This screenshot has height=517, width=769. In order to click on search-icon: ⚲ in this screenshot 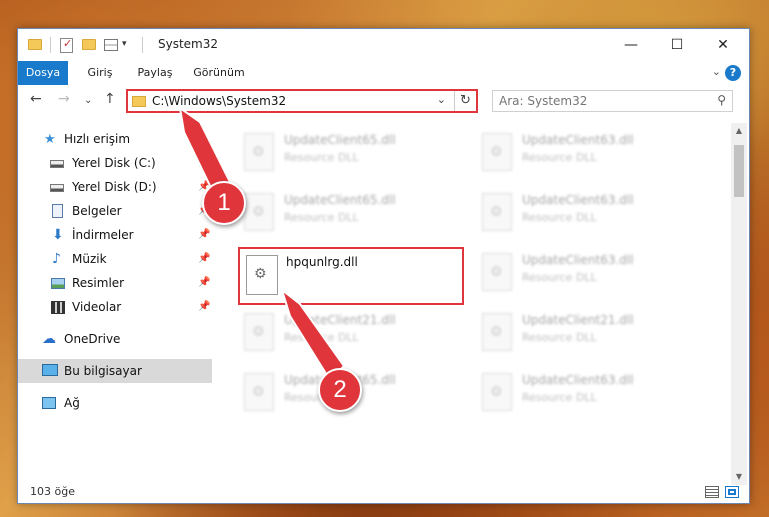, I will do `click(721, 100)`.